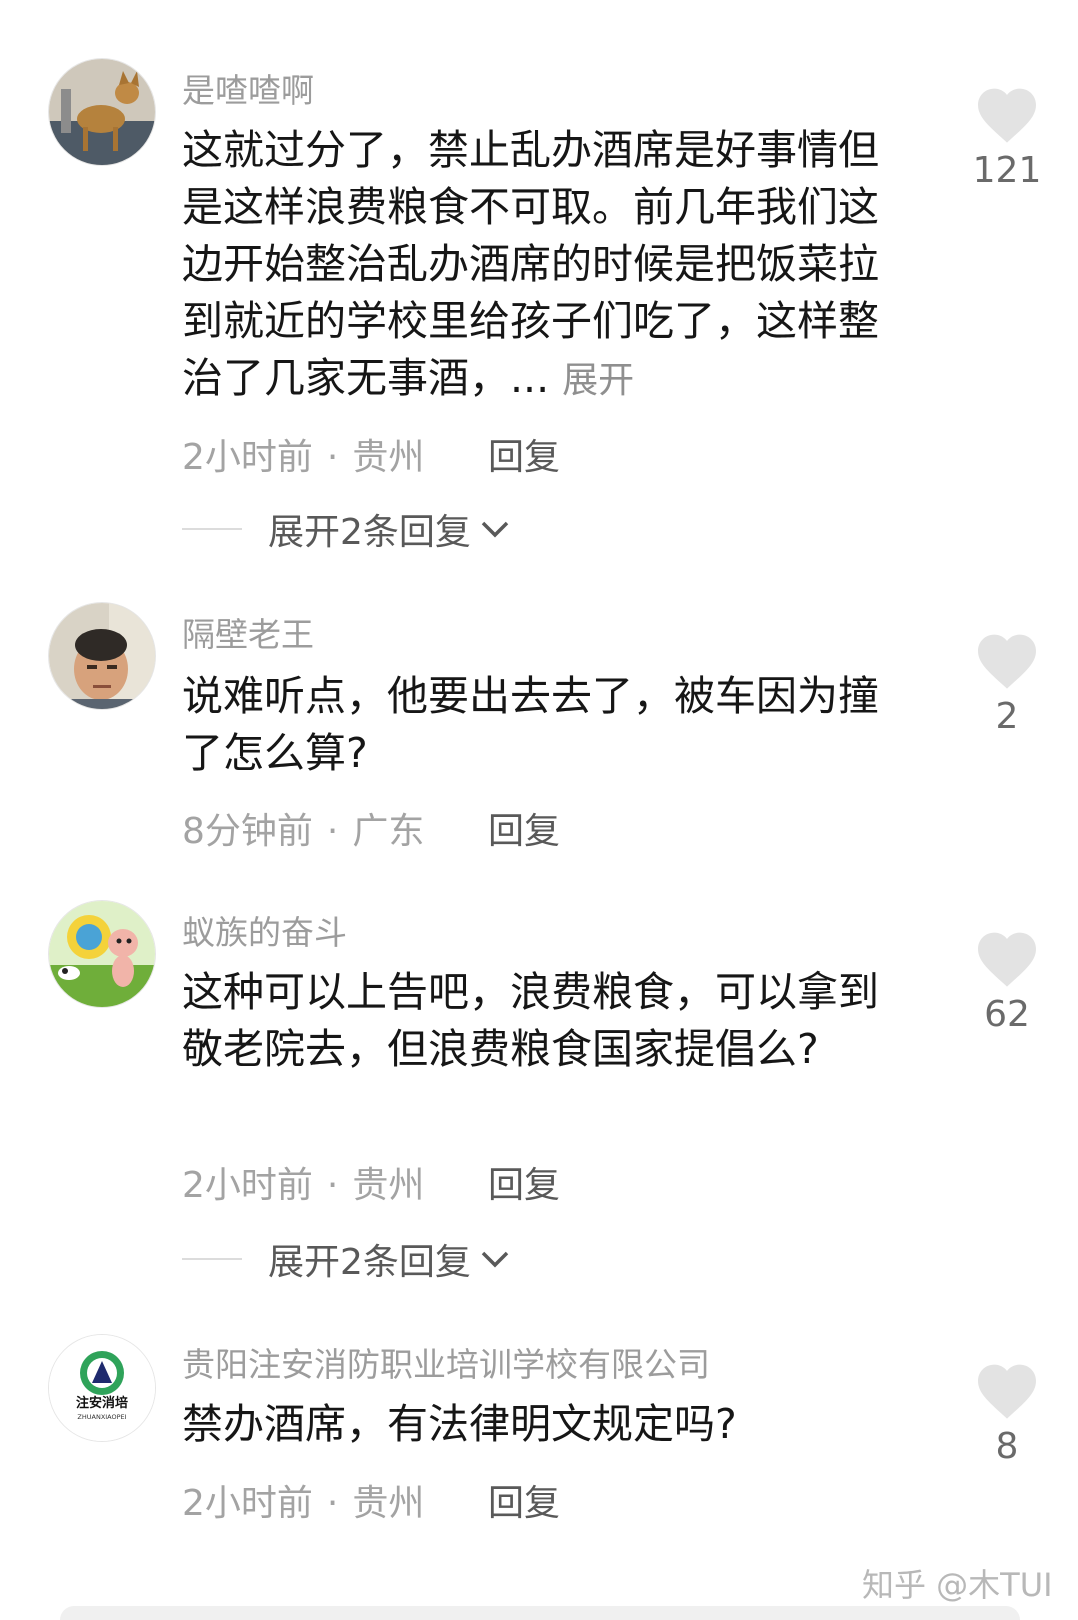 This screenshot has width=1078, height=1620. What do you see at coordinates (1007, 1446) in the screenshot?
I see `like-count: 8` at bounding box center [1007, 1446].